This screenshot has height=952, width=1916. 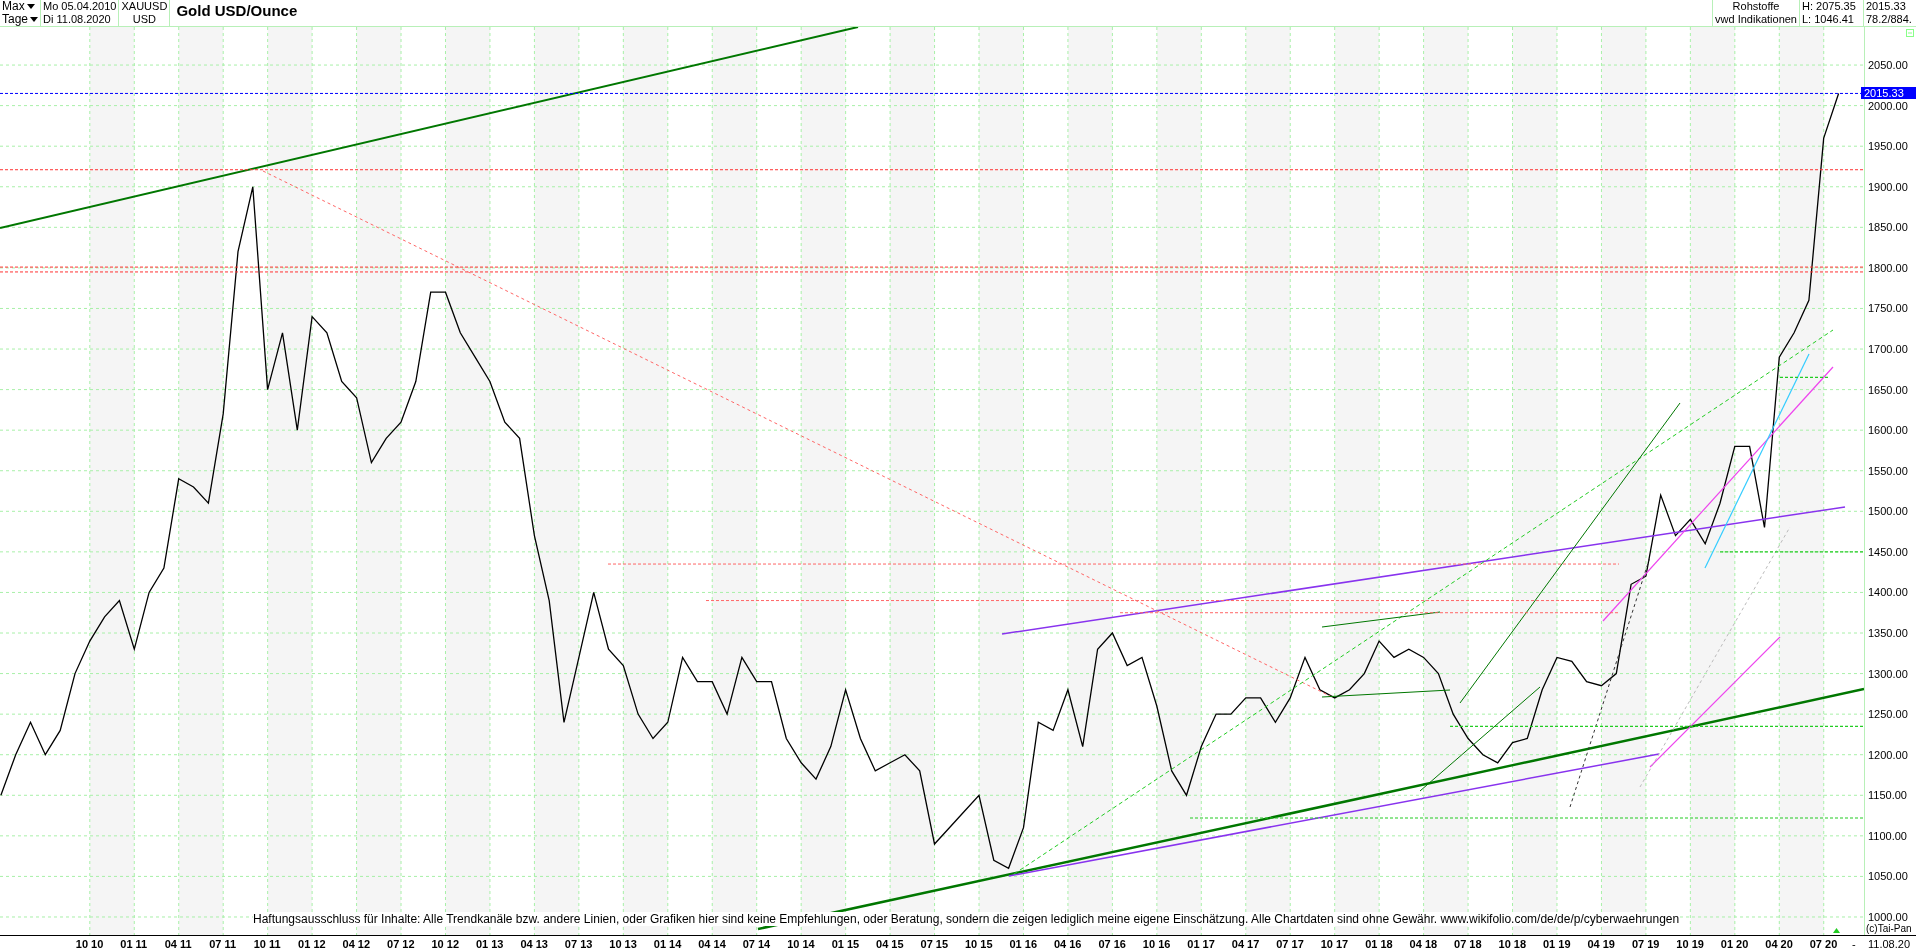 I want to click on last-price: 2015.33, so click(x=1886, y=6).